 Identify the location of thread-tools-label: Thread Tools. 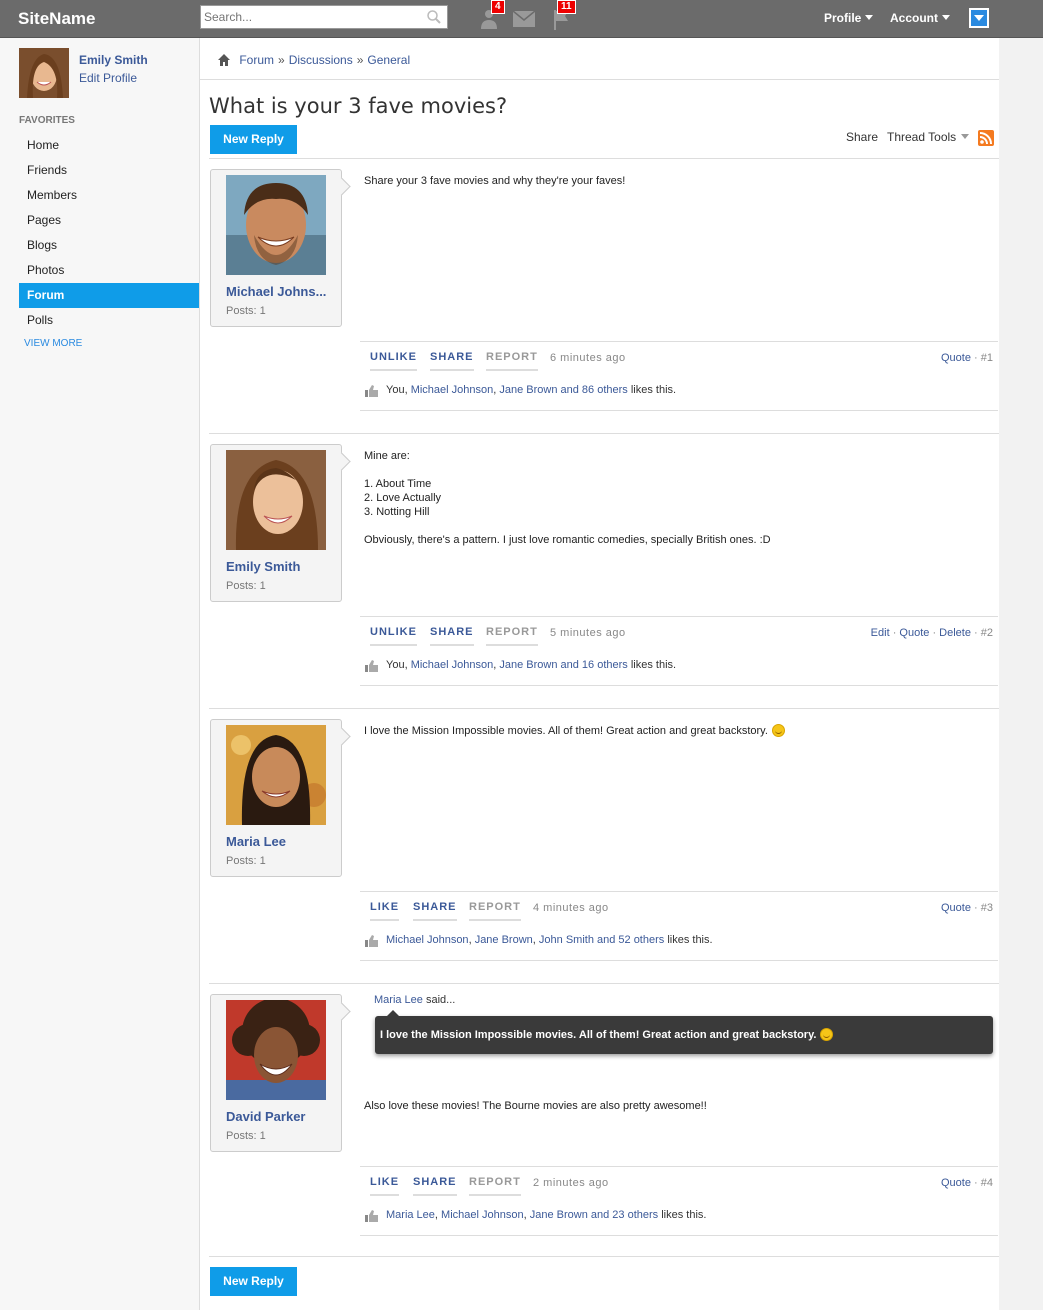
(922, 137).